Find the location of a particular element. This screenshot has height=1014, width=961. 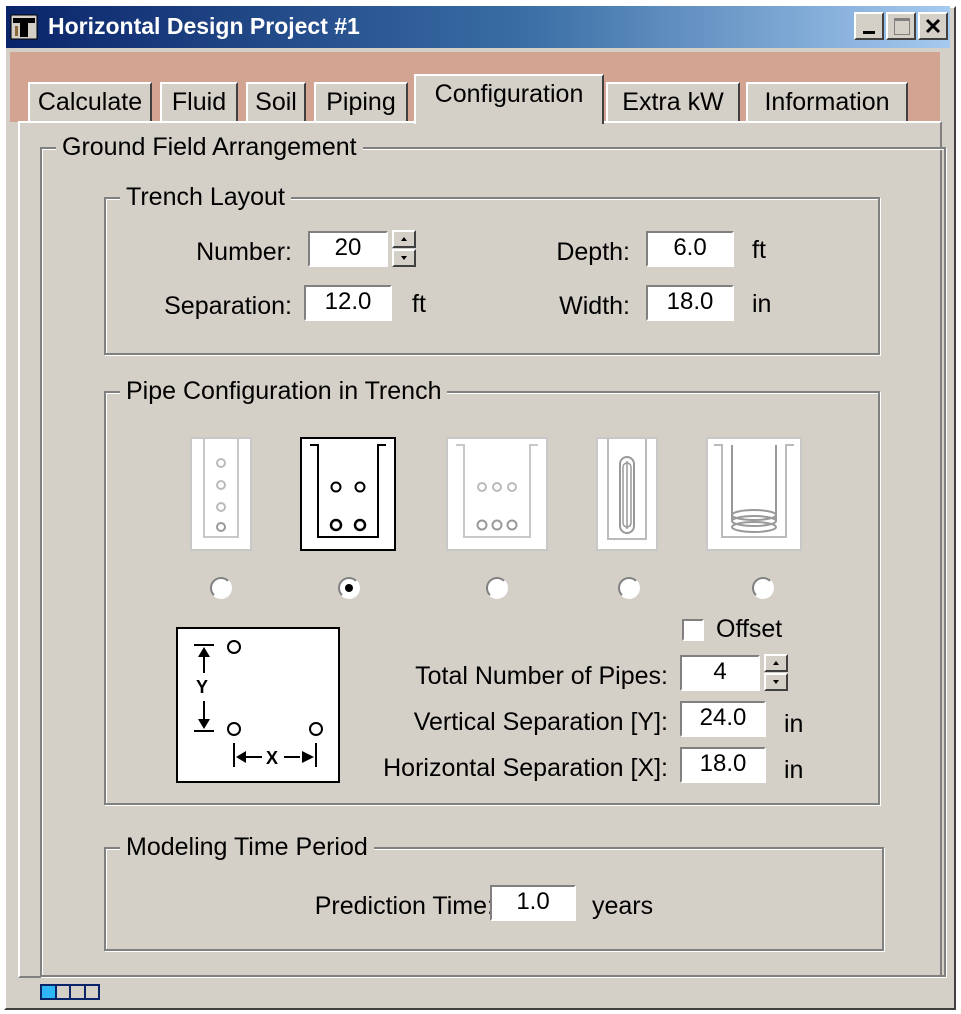

total-pipes-up-button is located at coordinates (776, 663).